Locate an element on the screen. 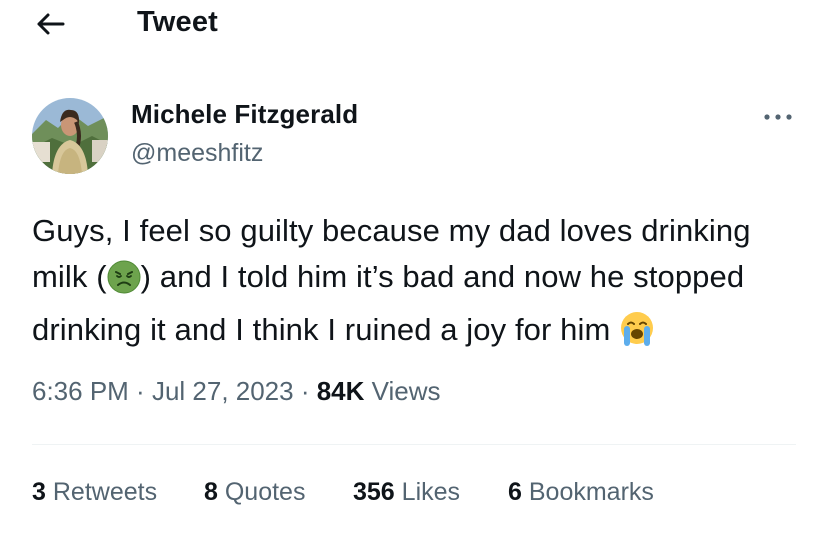 The image size is (828, 537). display-name: Michele Fitzgerald is located at coordinates (244, 114).